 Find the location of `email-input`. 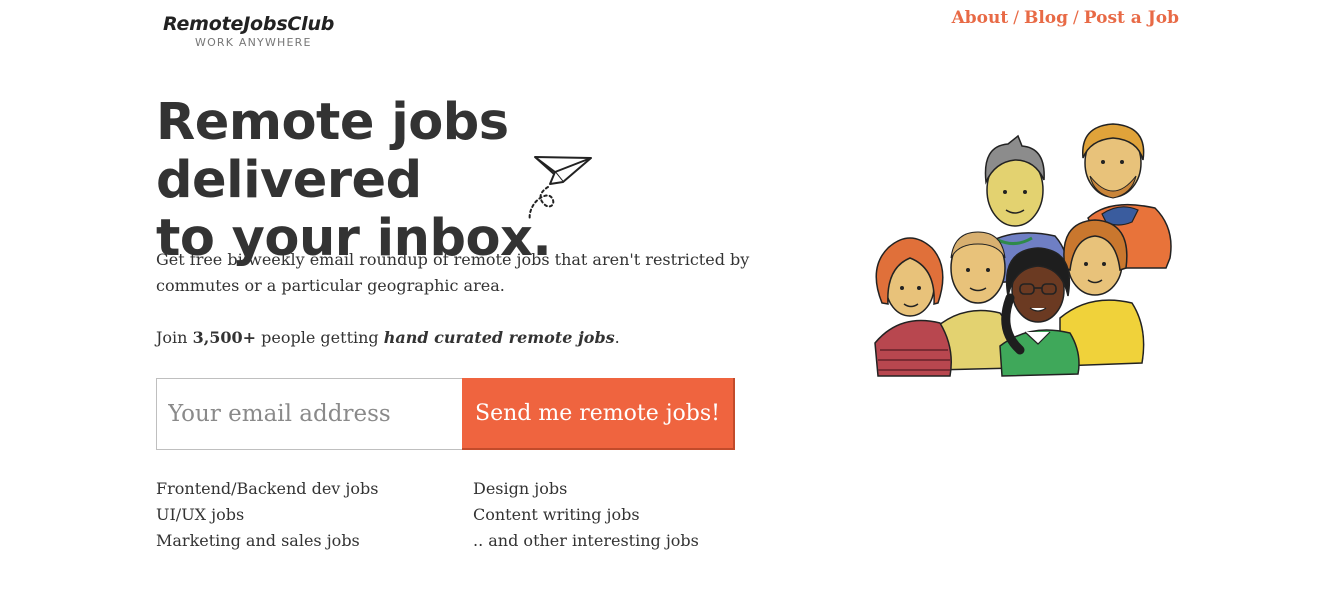

email-input is located at coordinates (309, 414).